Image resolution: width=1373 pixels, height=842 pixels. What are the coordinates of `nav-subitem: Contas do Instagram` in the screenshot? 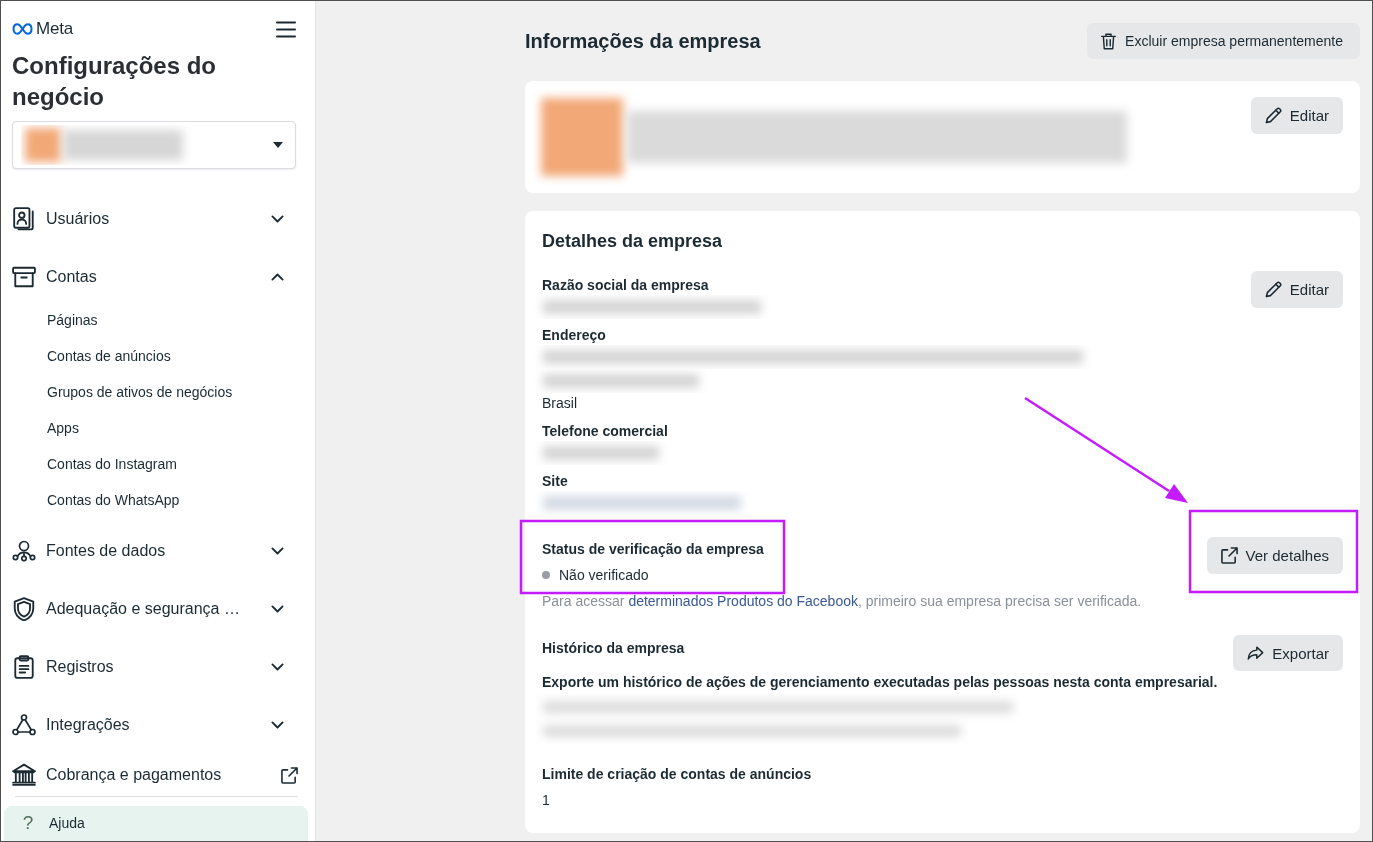 It's located at (112, 464).